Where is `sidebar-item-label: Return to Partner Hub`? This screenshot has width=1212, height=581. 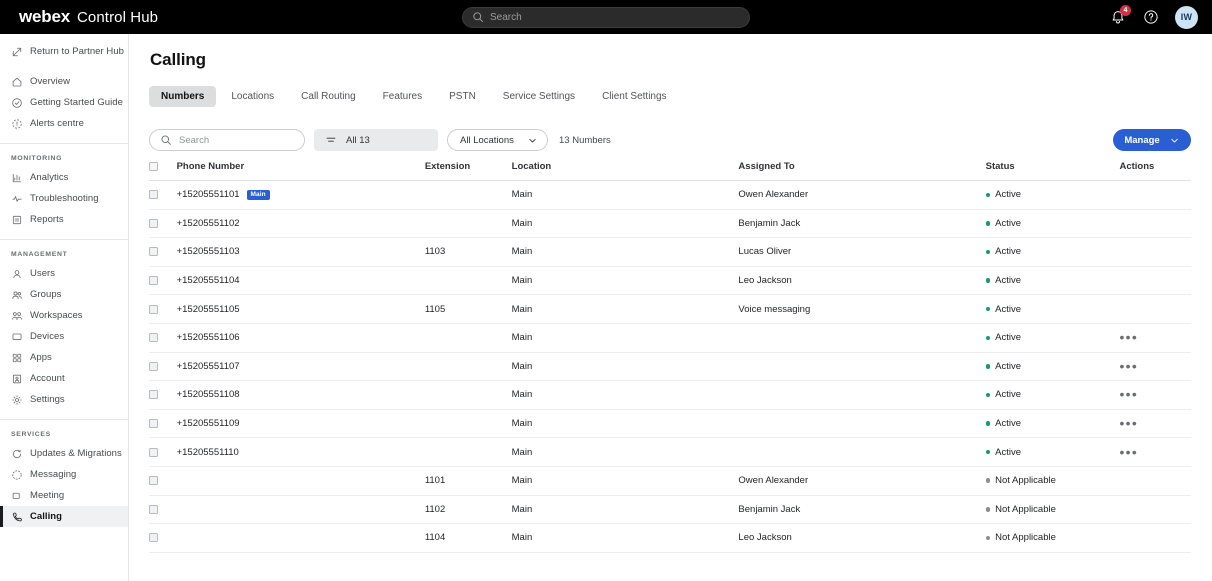
sidebar-item-label: Return to Partner Hub is located at coordinates (77, 51).